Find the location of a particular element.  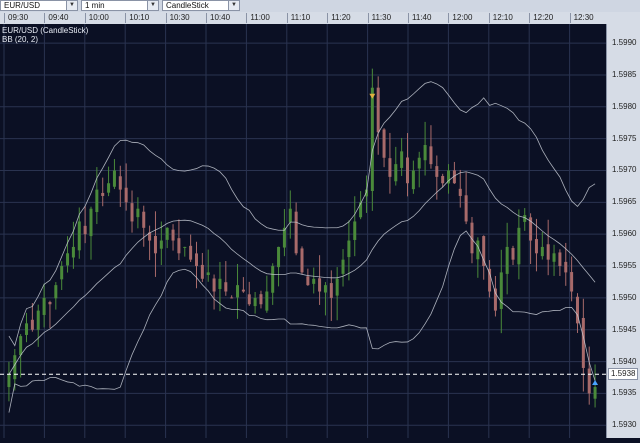

price-tick-label: 1.5940 is located at coordinates (624, 361).